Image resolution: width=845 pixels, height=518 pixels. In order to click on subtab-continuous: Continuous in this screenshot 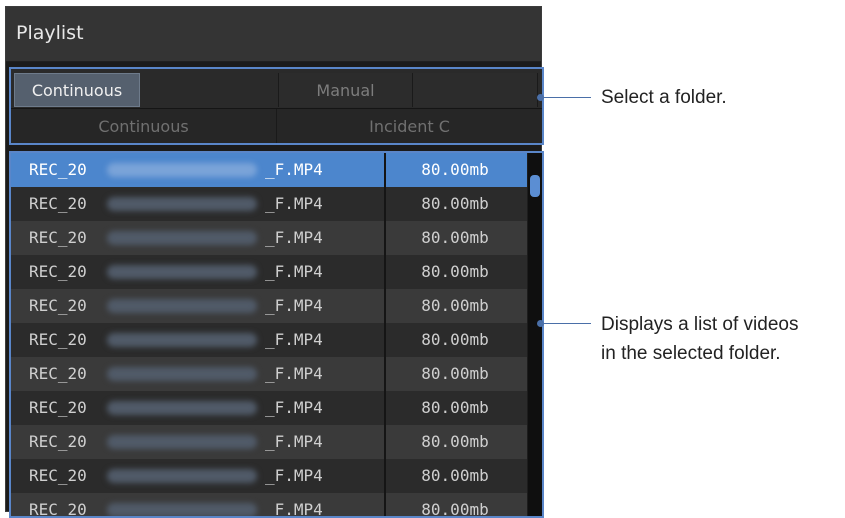, I will do `click(144, 126)`.